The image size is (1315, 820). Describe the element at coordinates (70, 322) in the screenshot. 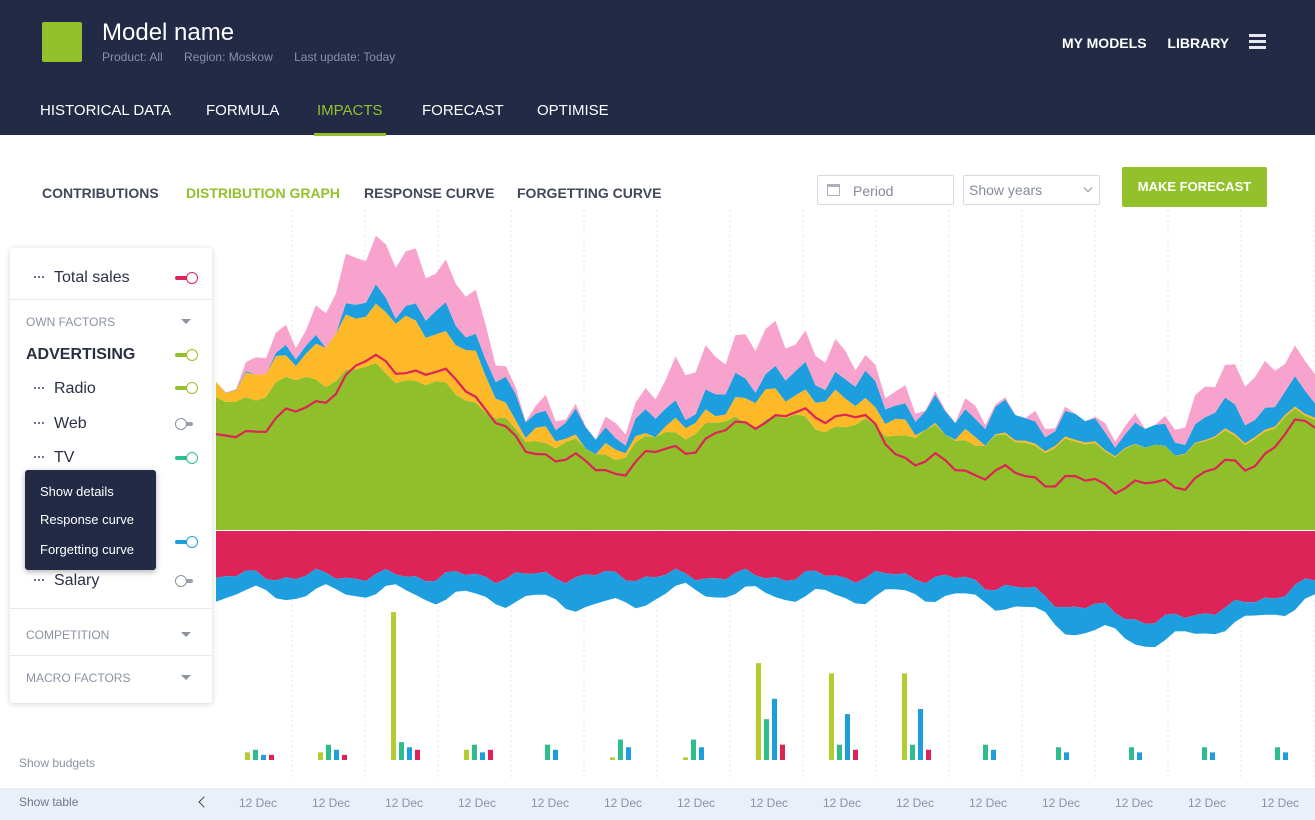

I see `section-own-factors: OWN FACTORS` at that location.